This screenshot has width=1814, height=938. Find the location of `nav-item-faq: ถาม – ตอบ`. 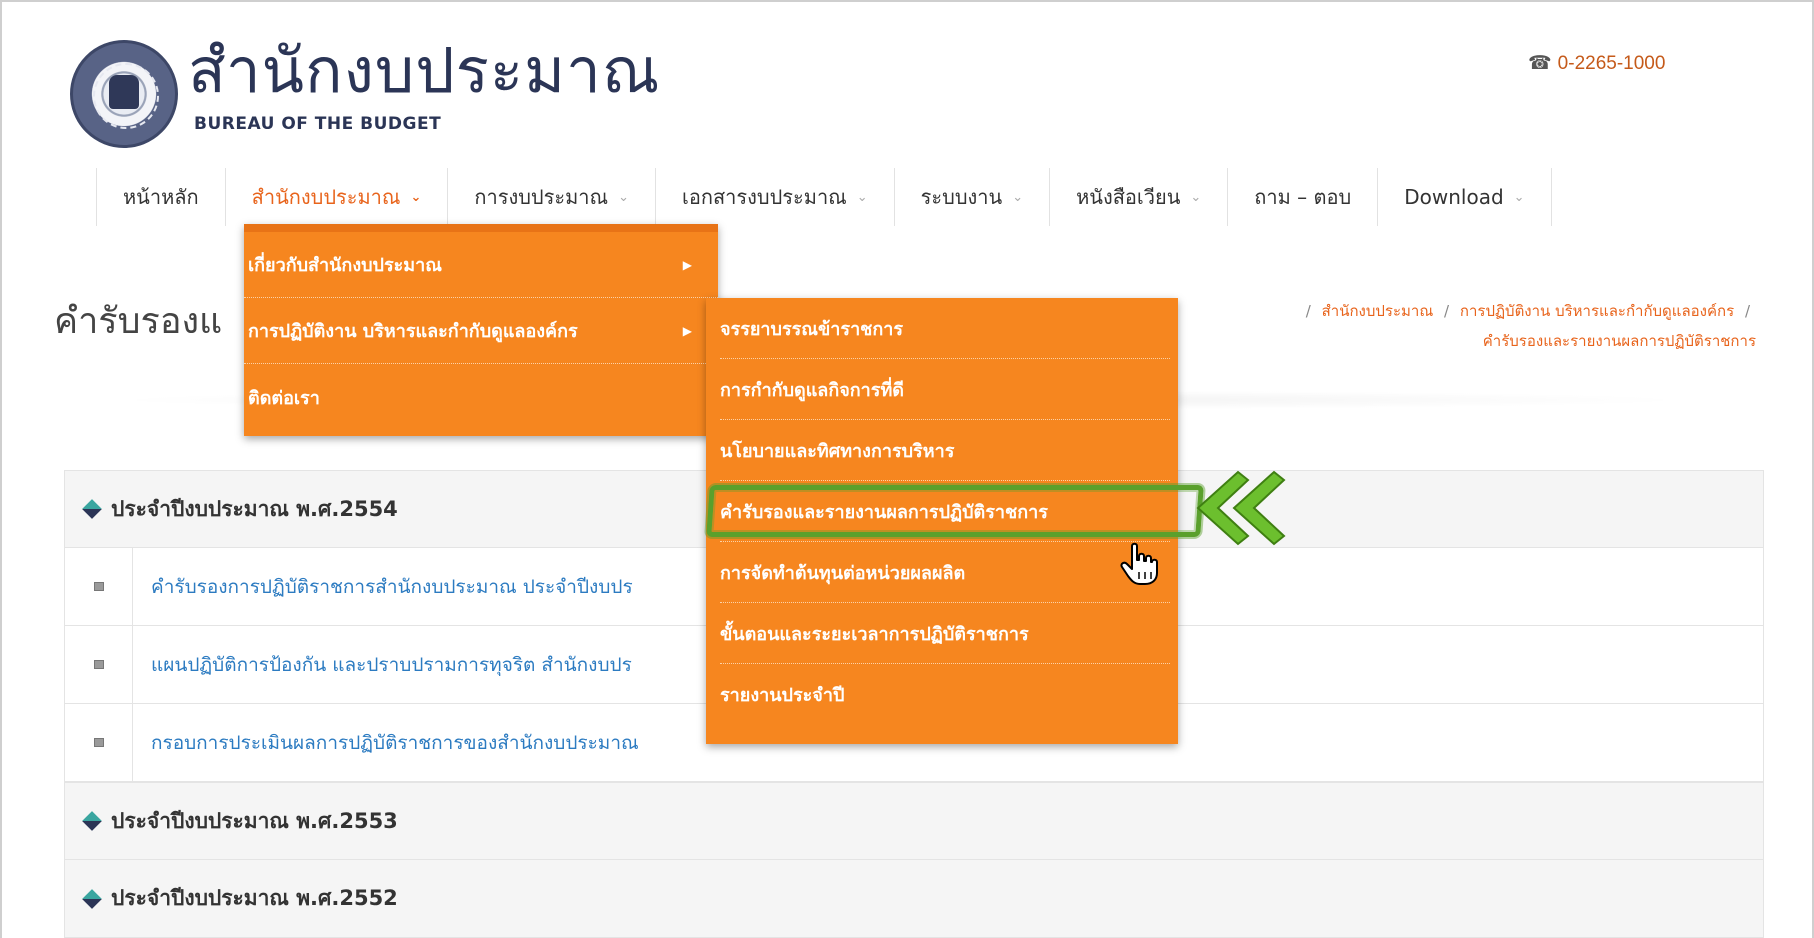

nav-item-faq: ถาม – ตอบ is located at coordinates (1303, 197).